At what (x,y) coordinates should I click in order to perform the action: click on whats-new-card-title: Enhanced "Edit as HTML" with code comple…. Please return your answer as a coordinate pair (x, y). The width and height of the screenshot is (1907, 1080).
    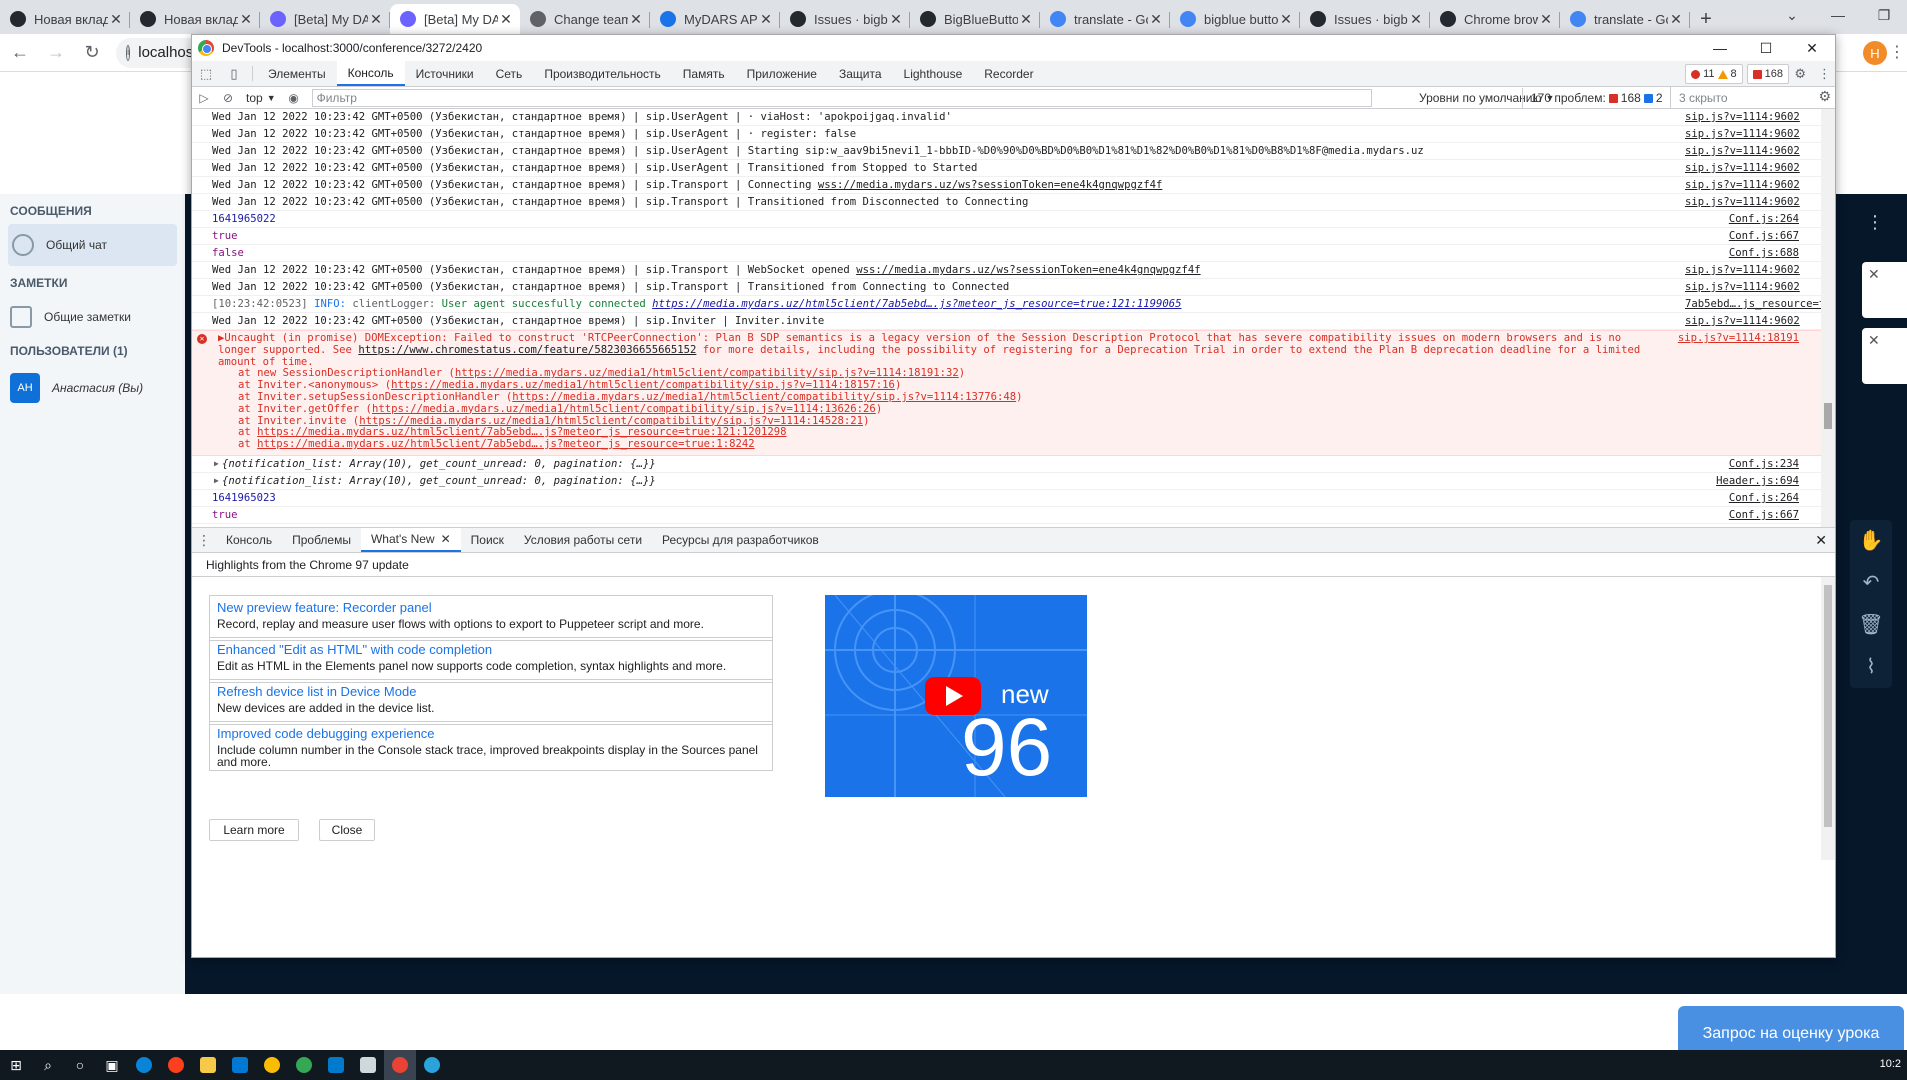
    Looking at the image, I should click on (491, 649).